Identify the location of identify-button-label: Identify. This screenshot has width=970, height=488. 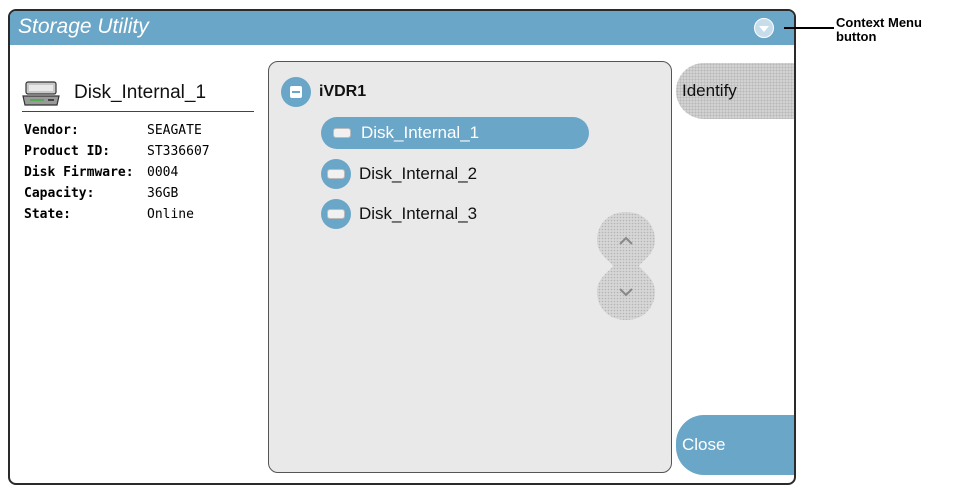
(709, 90).